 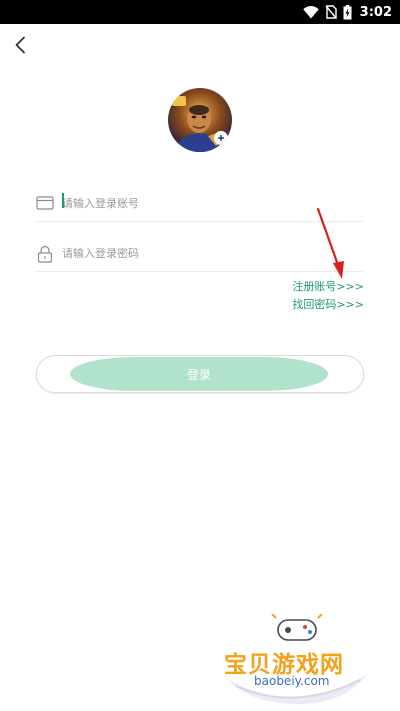 What do you see at coordinates (375, 12) in the screenshot?
I see `status-time: 3:02` at bounding box center [375, 12].